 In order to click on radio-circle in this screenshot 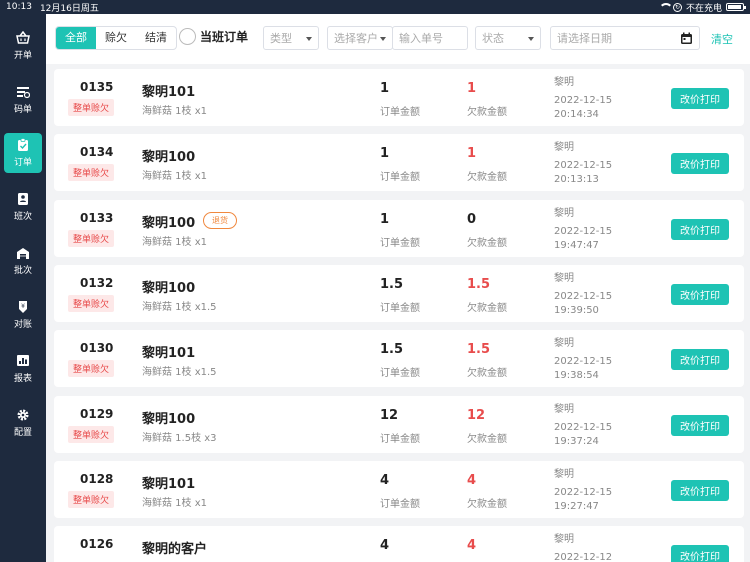, I will do `click(187, 36)`.